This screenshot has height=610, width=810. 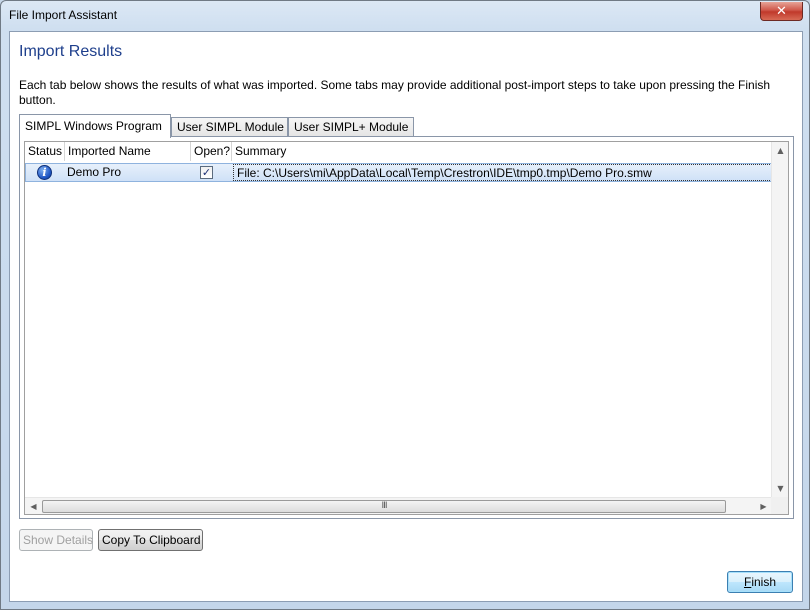 I want to click on column-header-imported-name: Imported Name, so click(x=128, y=151).